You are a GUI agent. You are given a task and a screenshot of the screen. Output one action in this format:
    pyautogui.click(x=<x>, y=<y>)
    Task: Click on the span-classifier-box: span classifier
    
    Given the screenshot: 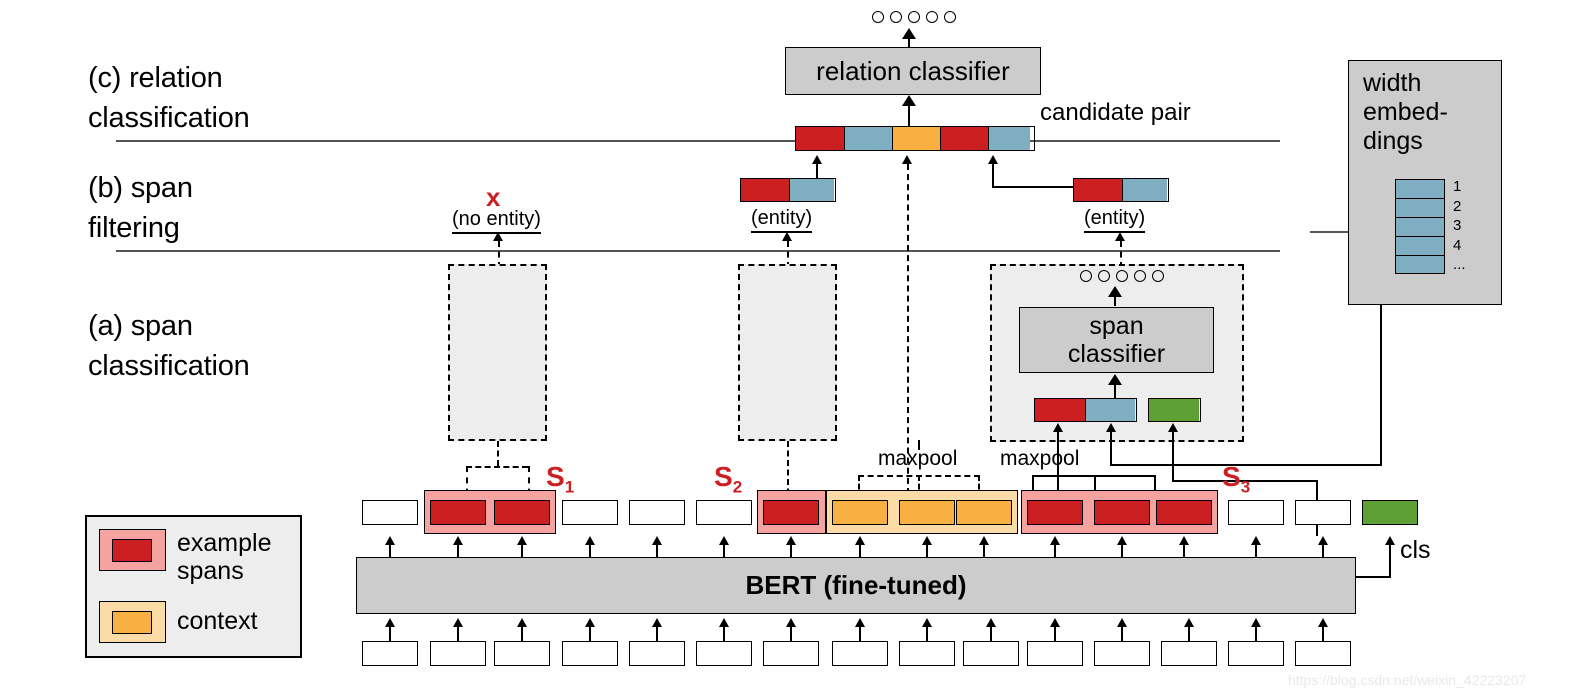 What is the action you would take?
    pyautogui.click(x=1116, y=340)
    